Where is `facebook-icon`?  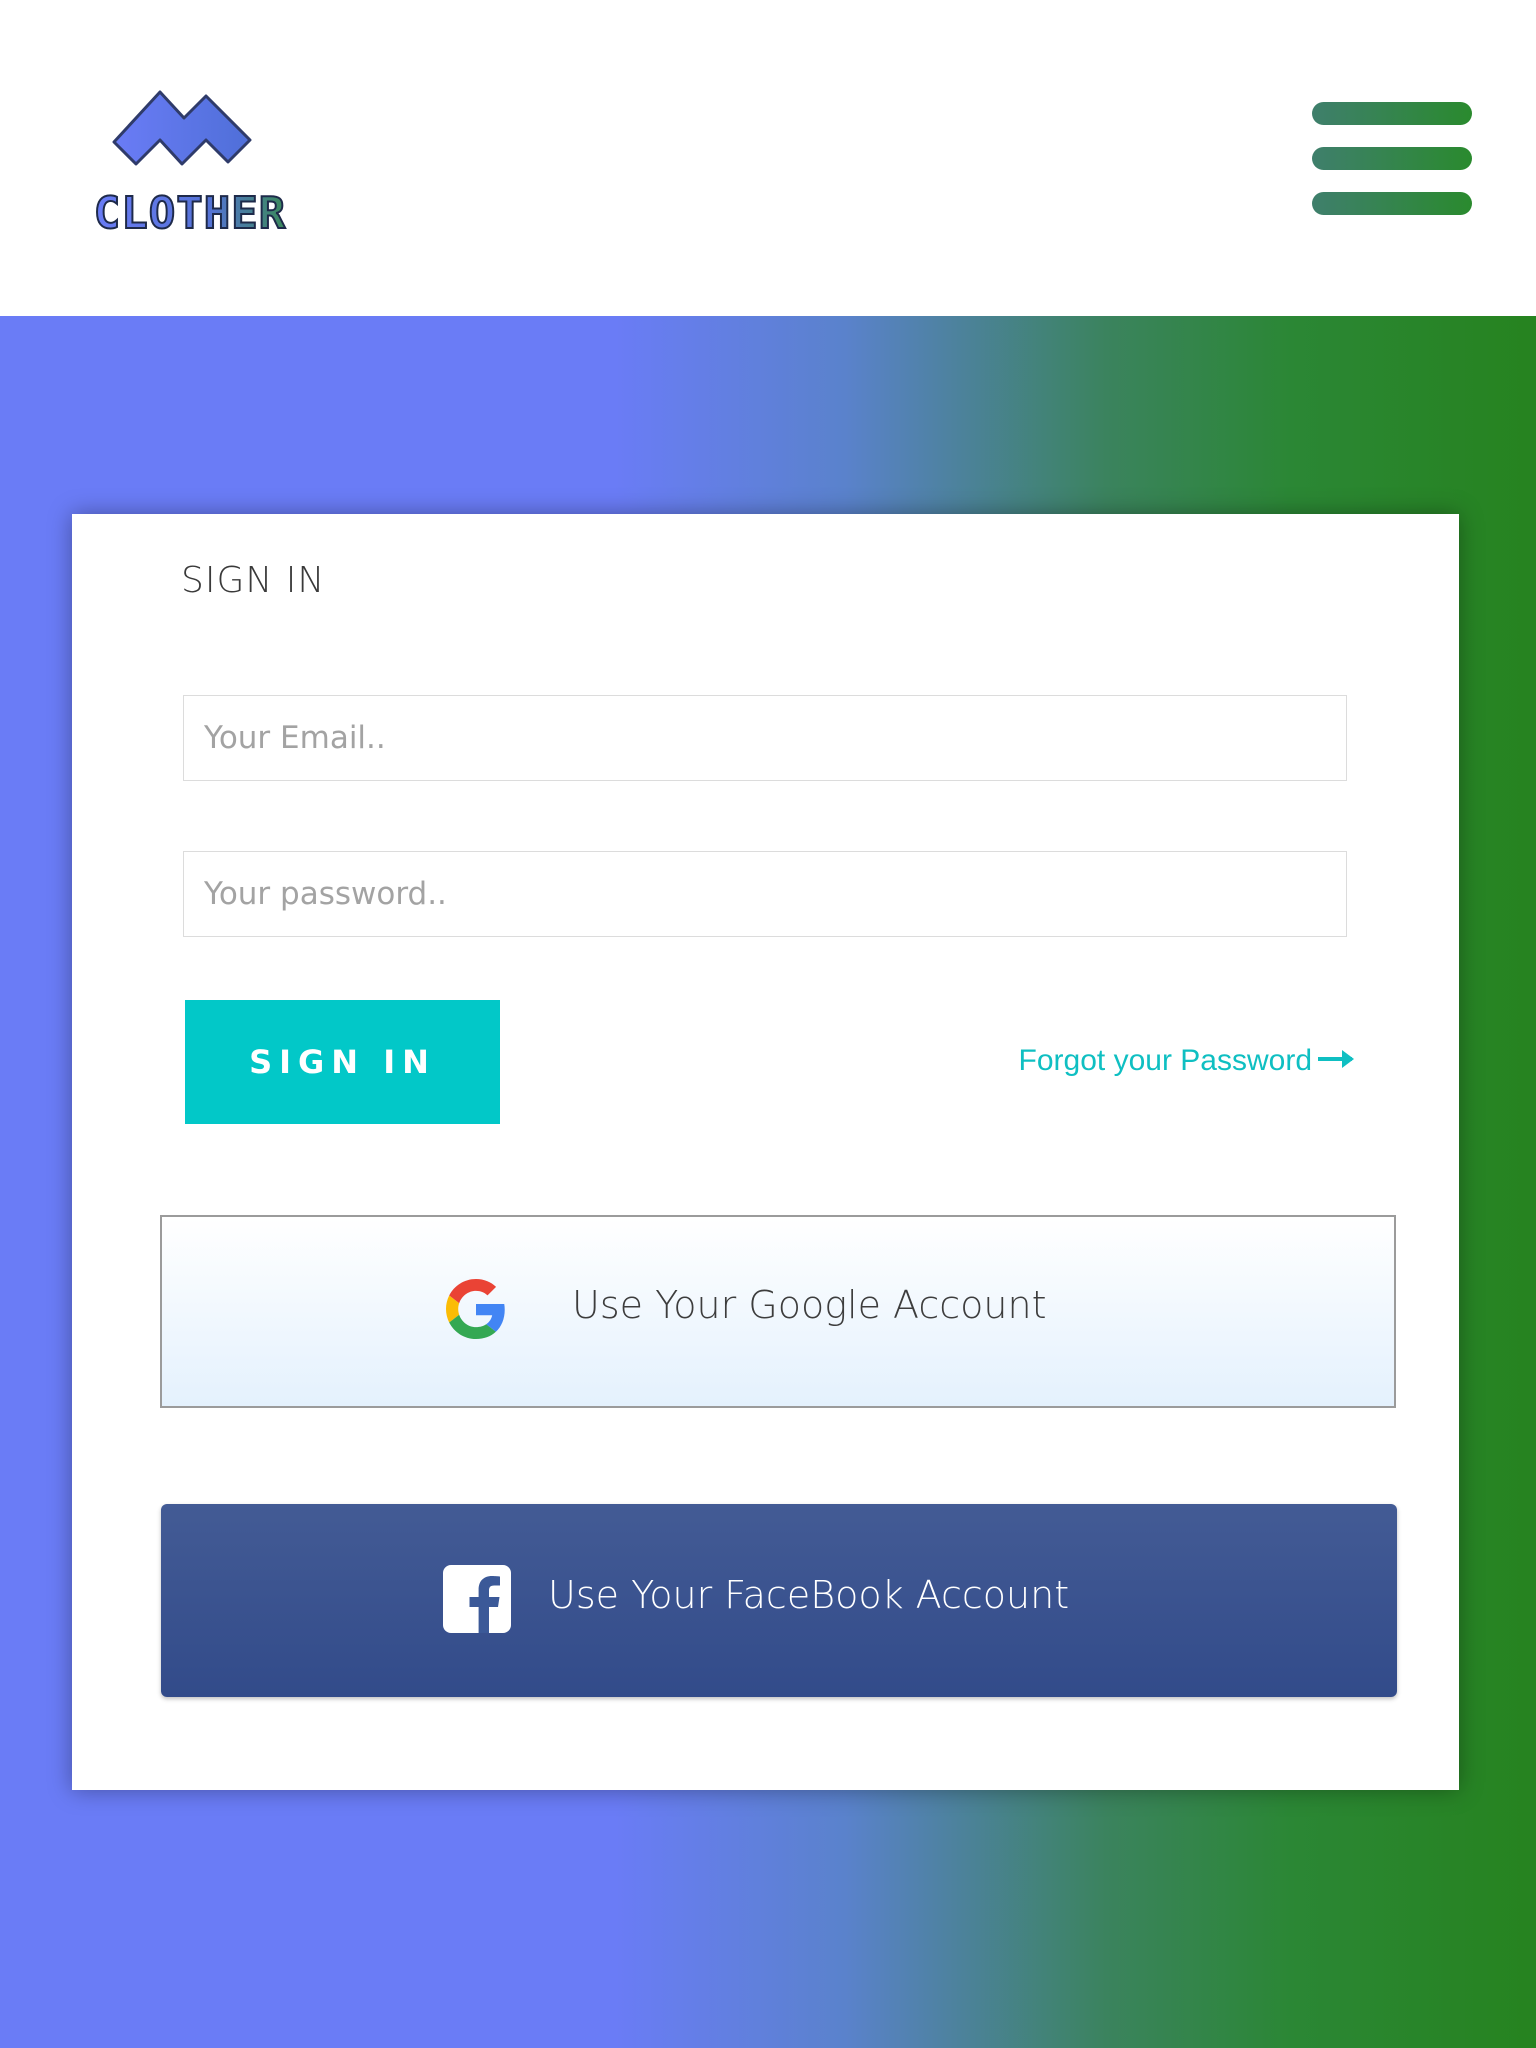
facebook-icon is located at coordinates (477, 1599).